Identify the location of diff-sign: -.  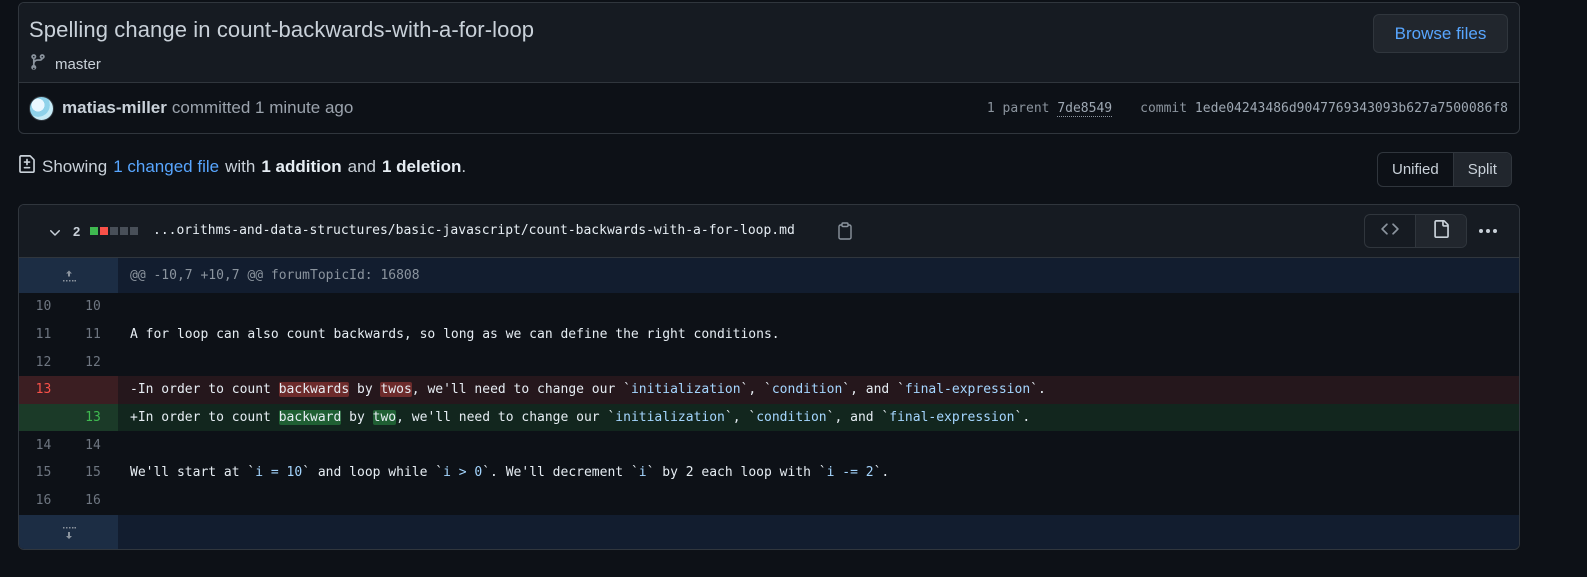
(134, 390).